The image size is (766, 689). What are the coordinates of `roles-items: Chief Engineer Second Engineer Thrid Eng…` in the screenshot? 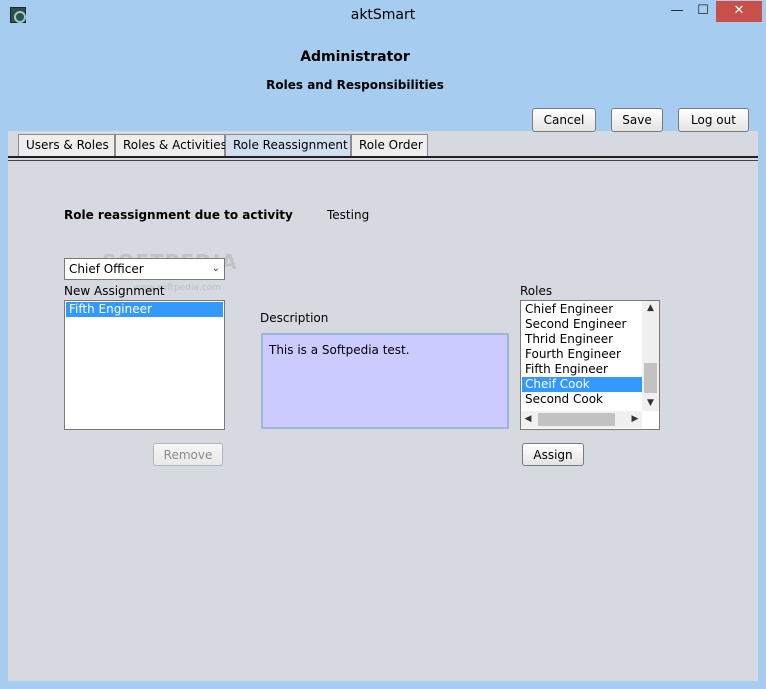 It's located at (582, 354).